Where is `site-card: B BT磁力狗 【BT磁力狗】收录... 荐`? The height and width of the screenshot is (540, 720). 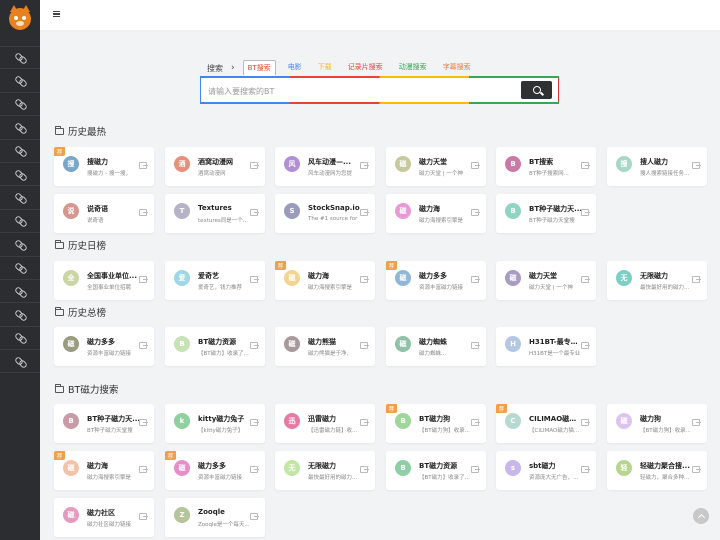
site-card: B BT磁力狗 【BT磁力狗】收录... 荐 is located at coordinates (436, 423).